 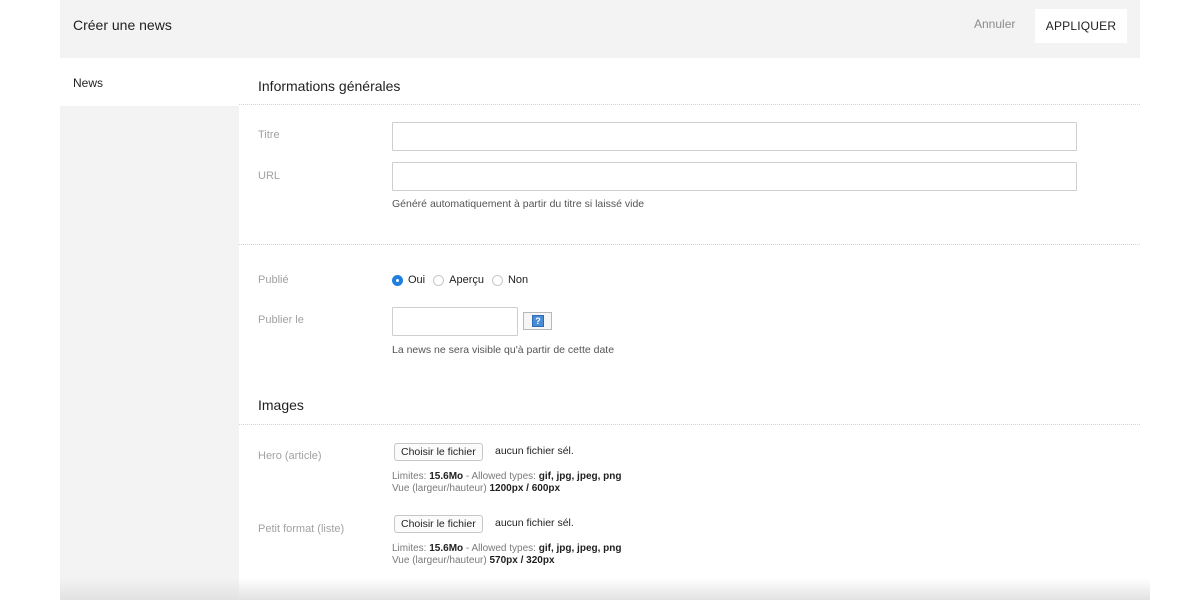 I want to click on hero-view: Vue (largeur/hauteur) 1200px / 600px, so click(x=476, y=489).